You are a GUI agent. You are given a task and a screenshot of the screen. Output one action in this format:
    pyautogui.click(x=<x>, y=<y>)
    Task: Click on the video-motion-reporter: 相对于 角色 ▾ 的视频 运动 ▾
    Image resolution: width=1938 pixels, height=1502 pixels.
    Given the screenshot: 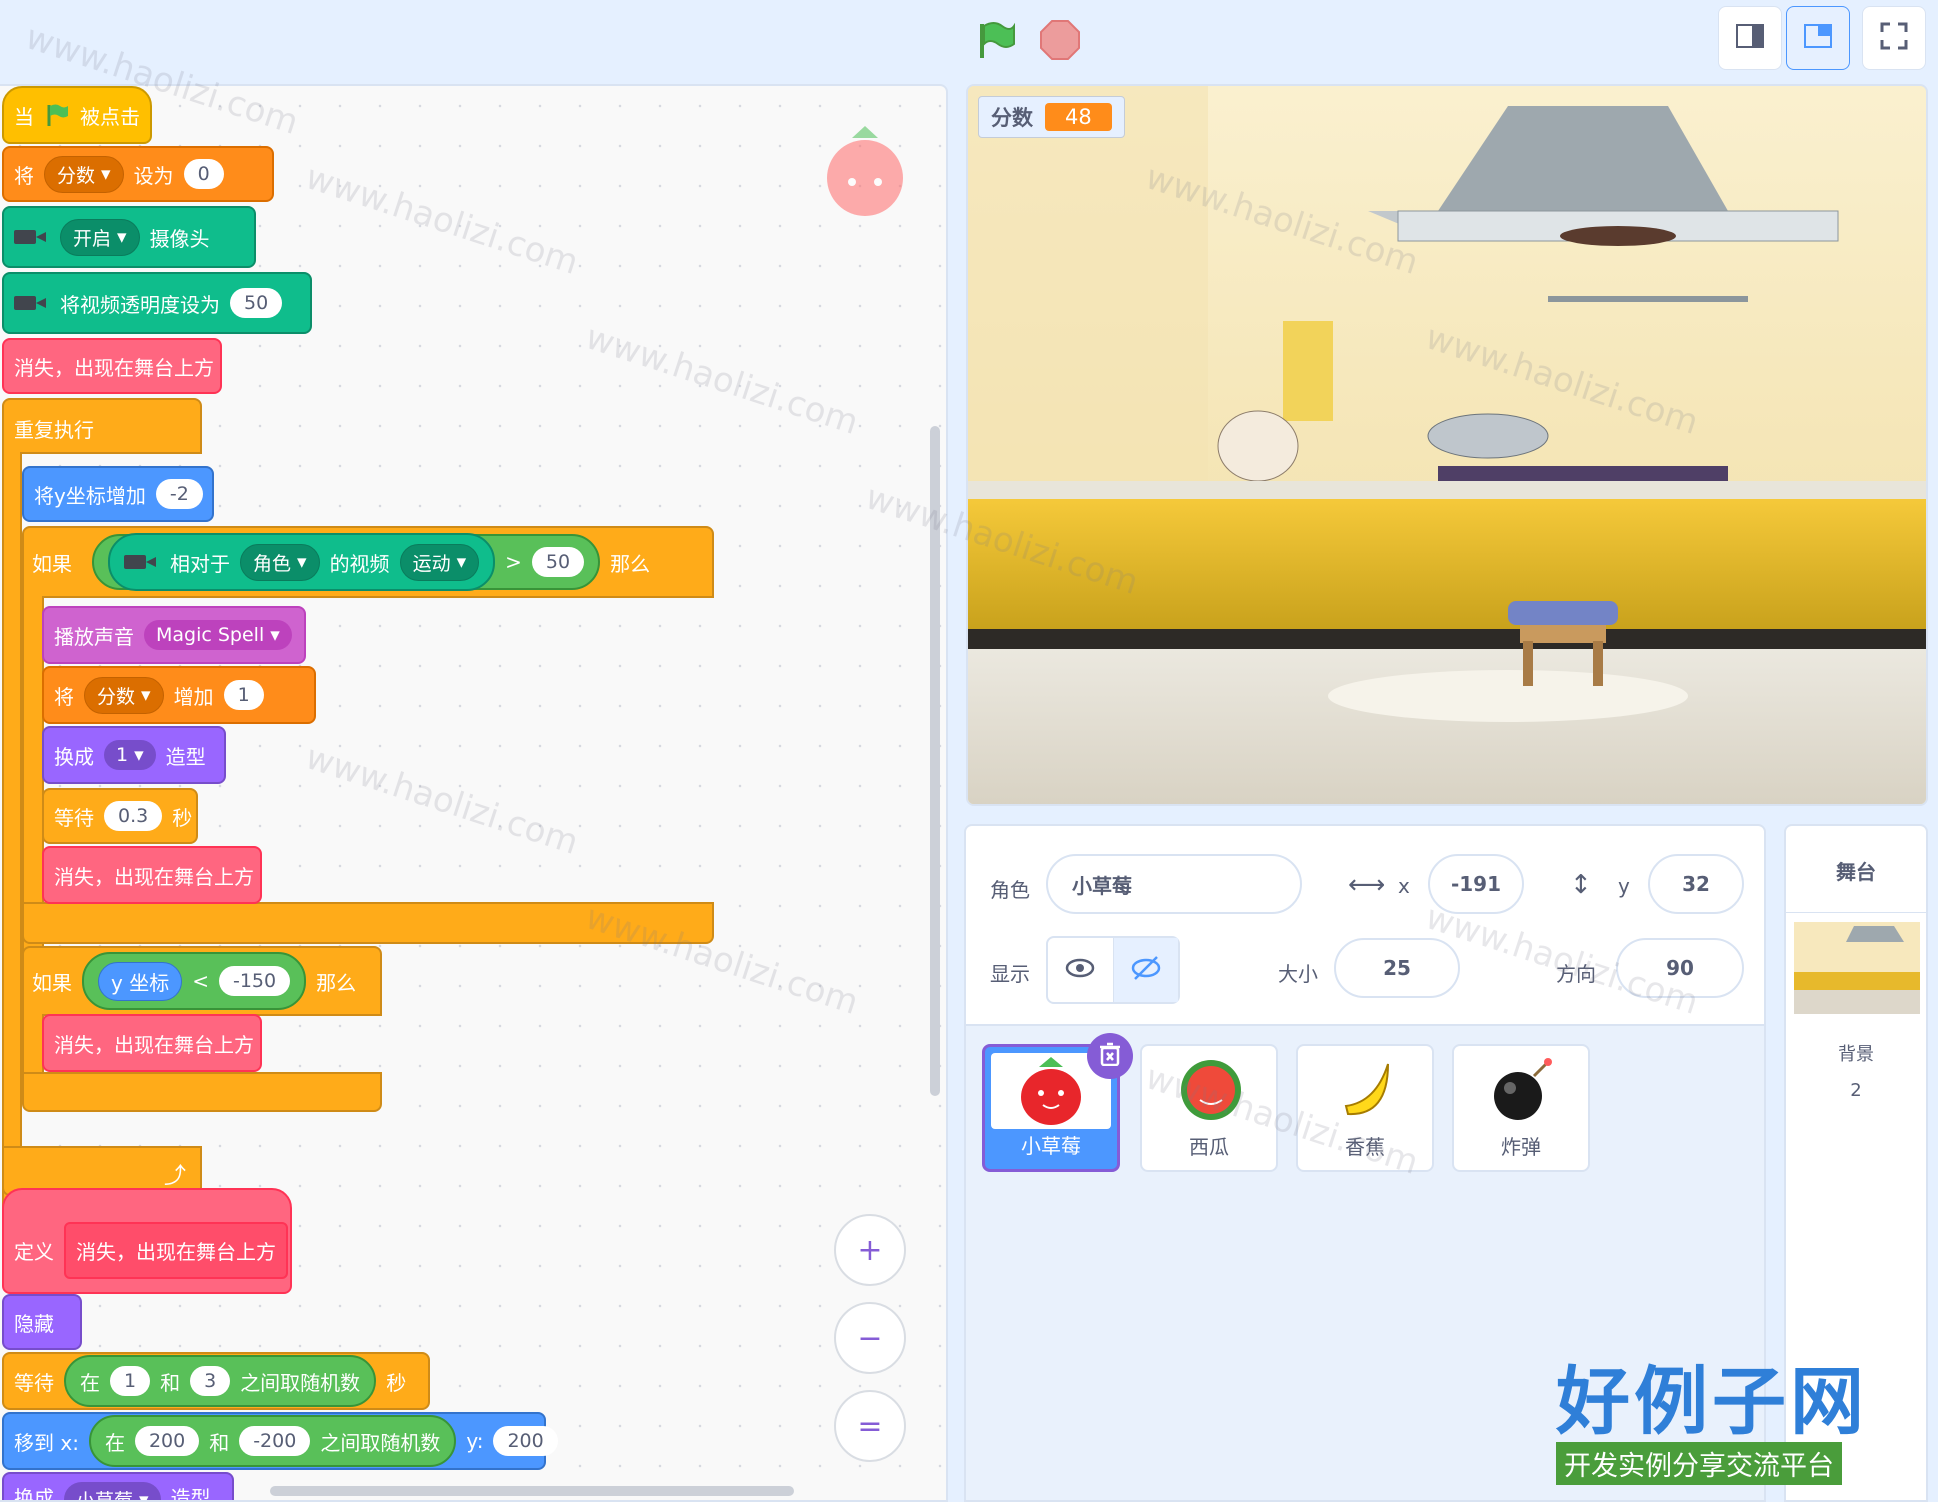 What is the action you would take?
    pyautogui.click(x=302, y=562)
    